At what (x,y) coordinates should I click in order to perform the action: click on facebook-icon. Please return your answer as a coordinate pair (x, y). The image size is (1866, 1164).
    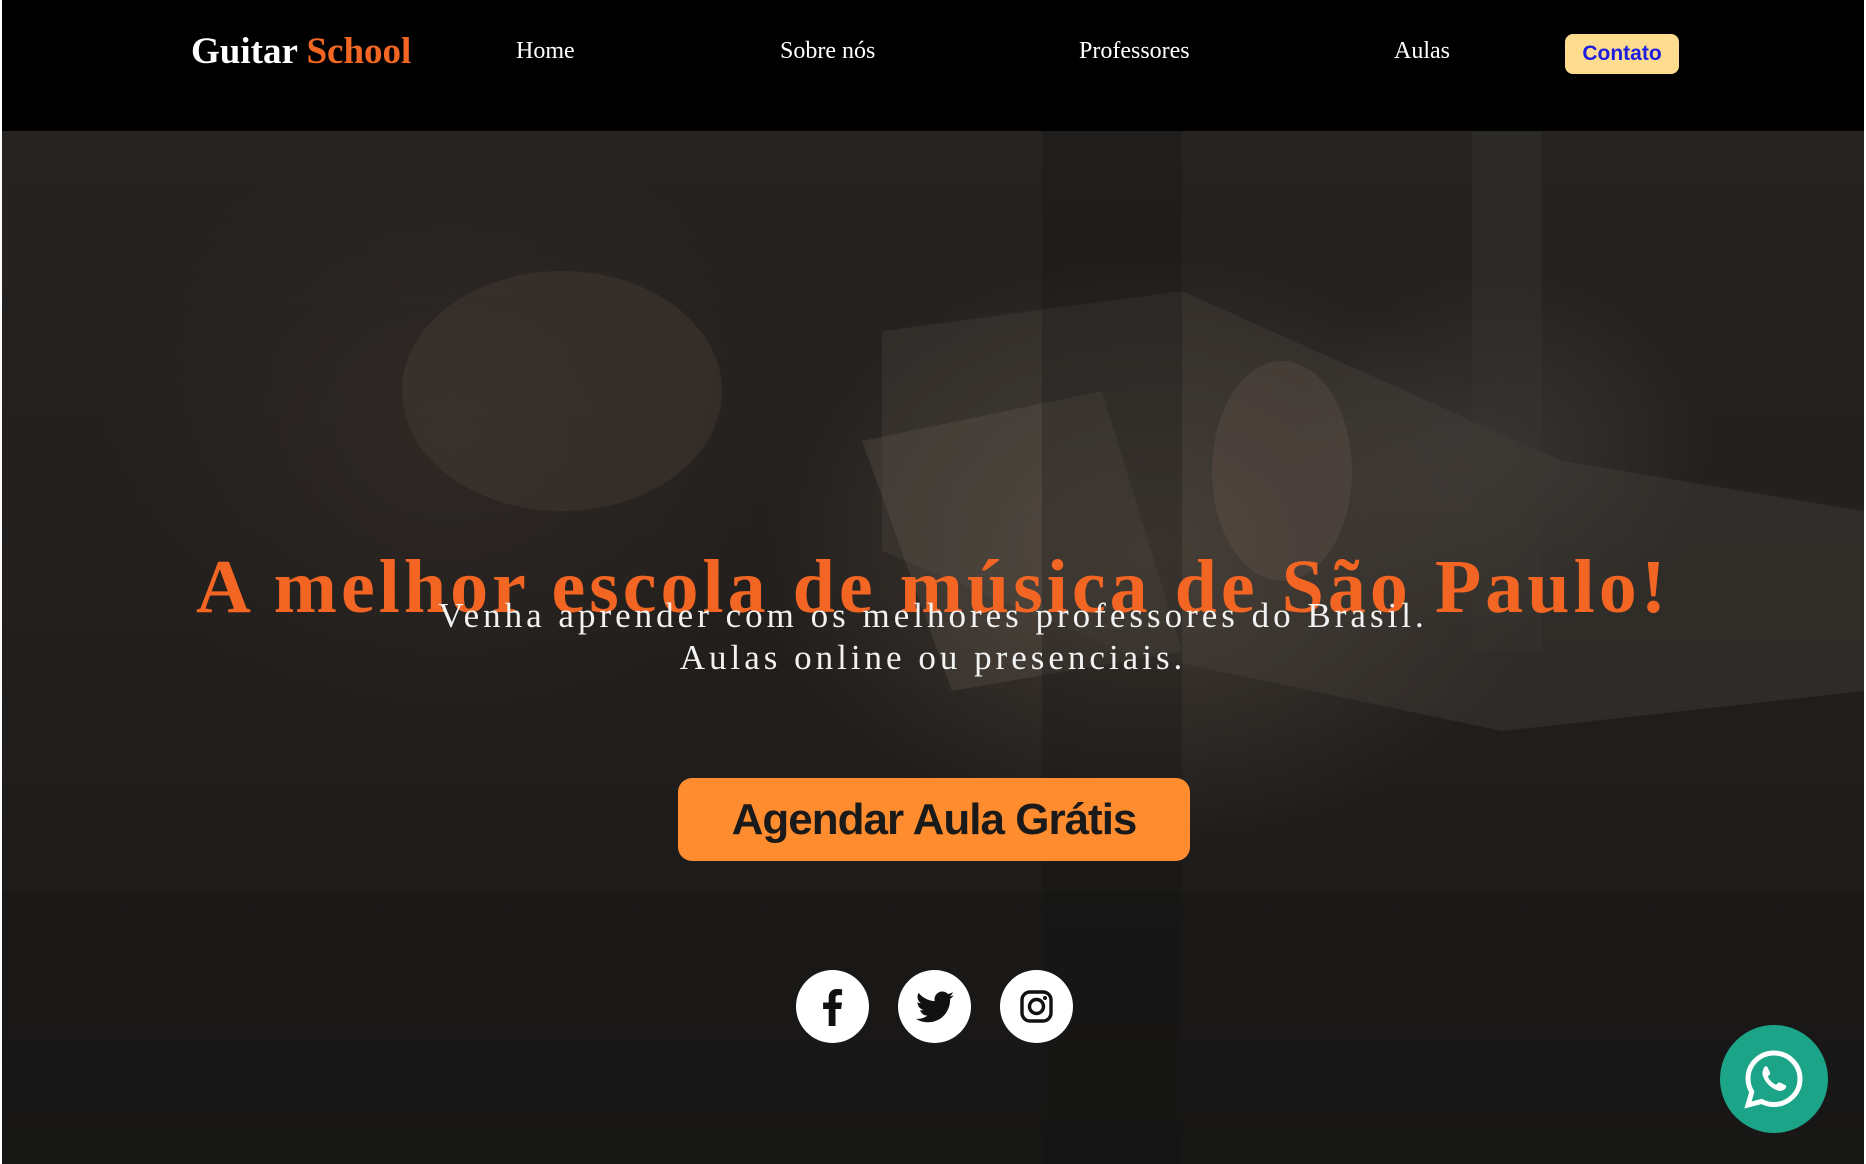
    Looking at the image, I should click on (833, 1007).